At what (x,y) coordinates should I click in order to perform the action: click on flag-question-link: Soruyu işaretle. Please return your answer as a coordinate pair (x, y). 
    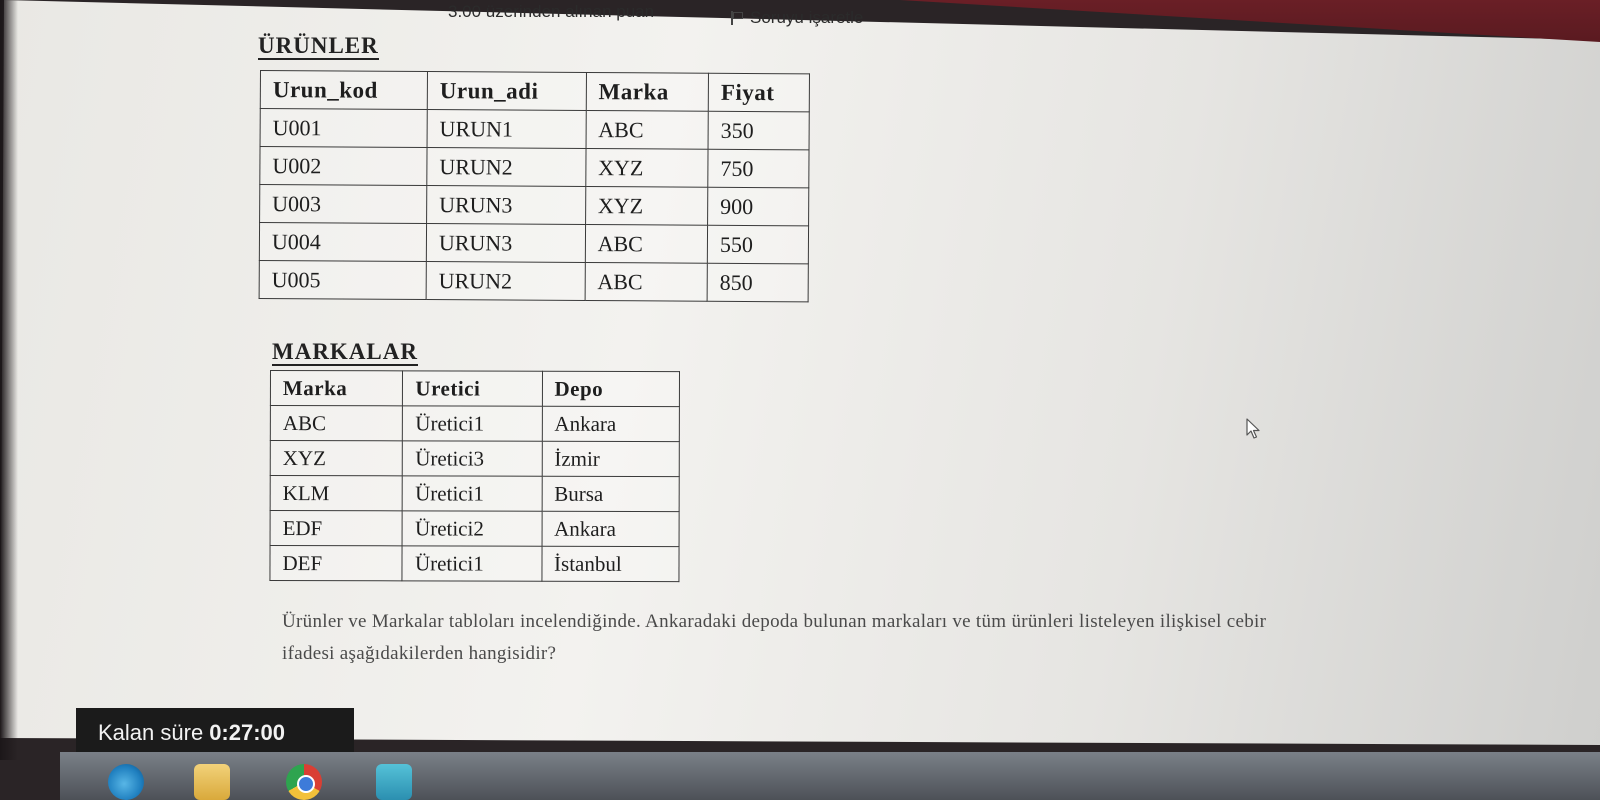
    Looking at the image, I should click on (796, 18).